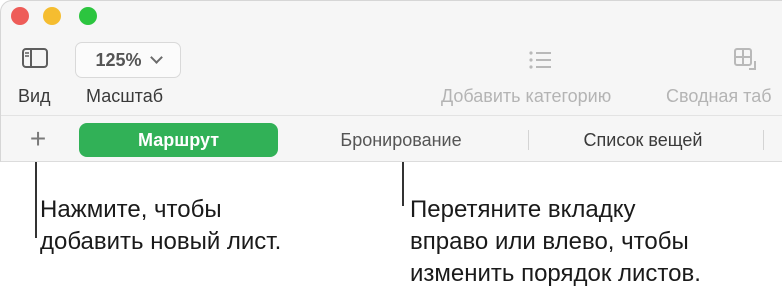  I want to click on chevron-down-icon, so click(156, 57).